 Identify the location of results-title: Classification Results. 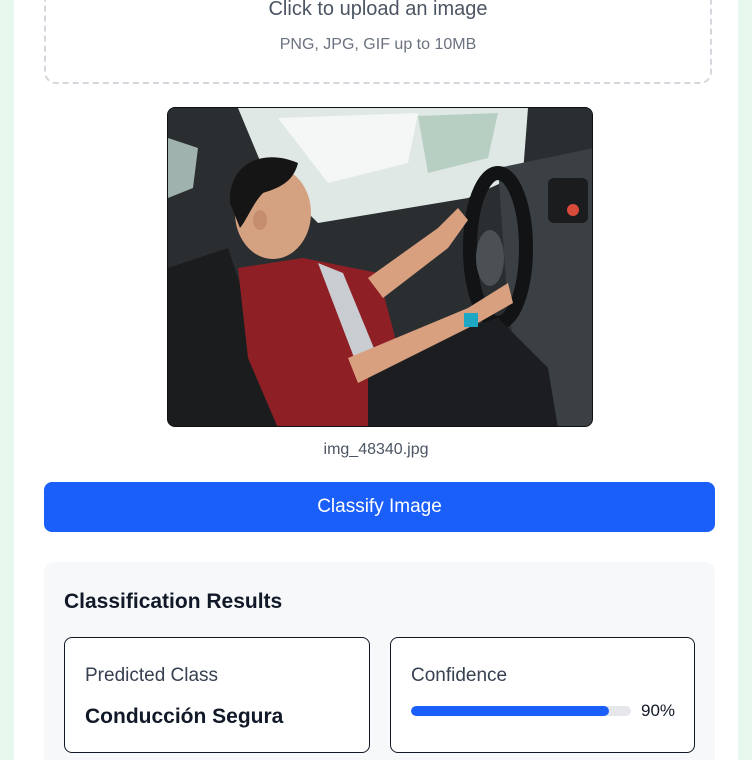
(173, 601).